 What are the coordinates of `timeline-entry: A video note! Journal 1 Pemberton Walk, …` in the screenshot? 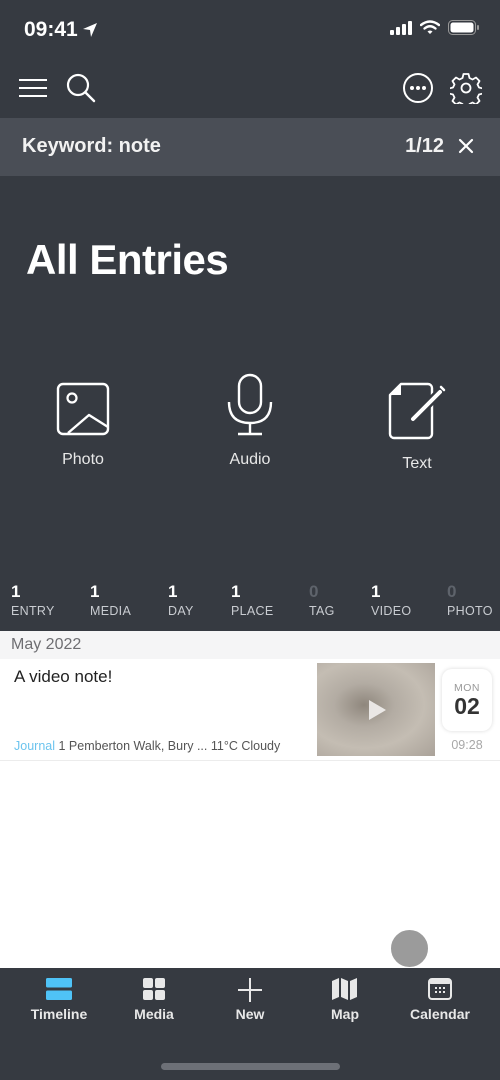 It's located at (250, 710).